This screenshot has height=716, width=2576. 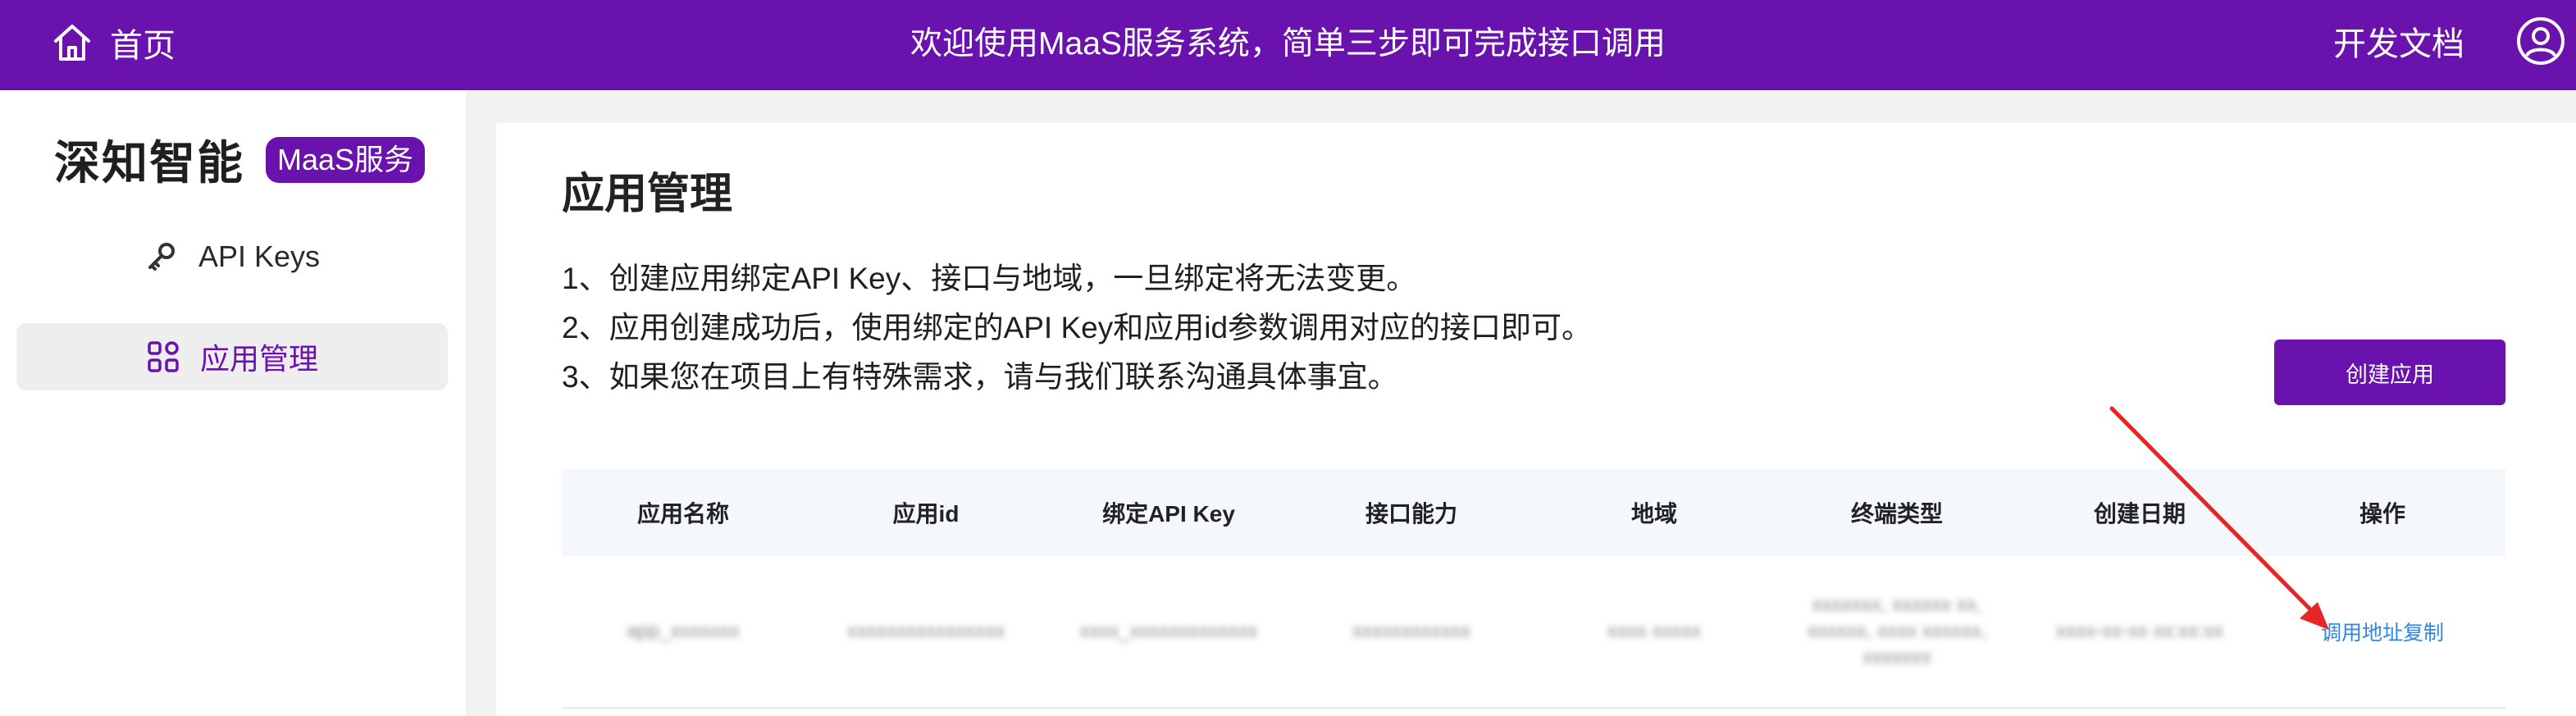 I want to click on cell-api-key: xxxx_xxxxxxxxxxxxx, so click(x=1168, y=631).